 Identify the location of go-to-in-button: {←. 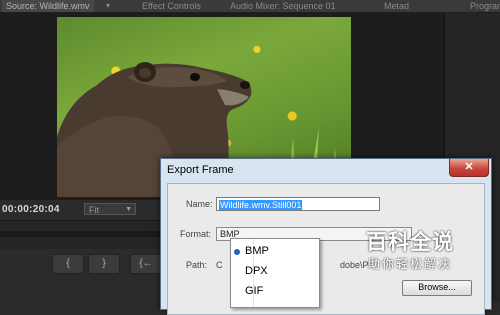
(146, 264).